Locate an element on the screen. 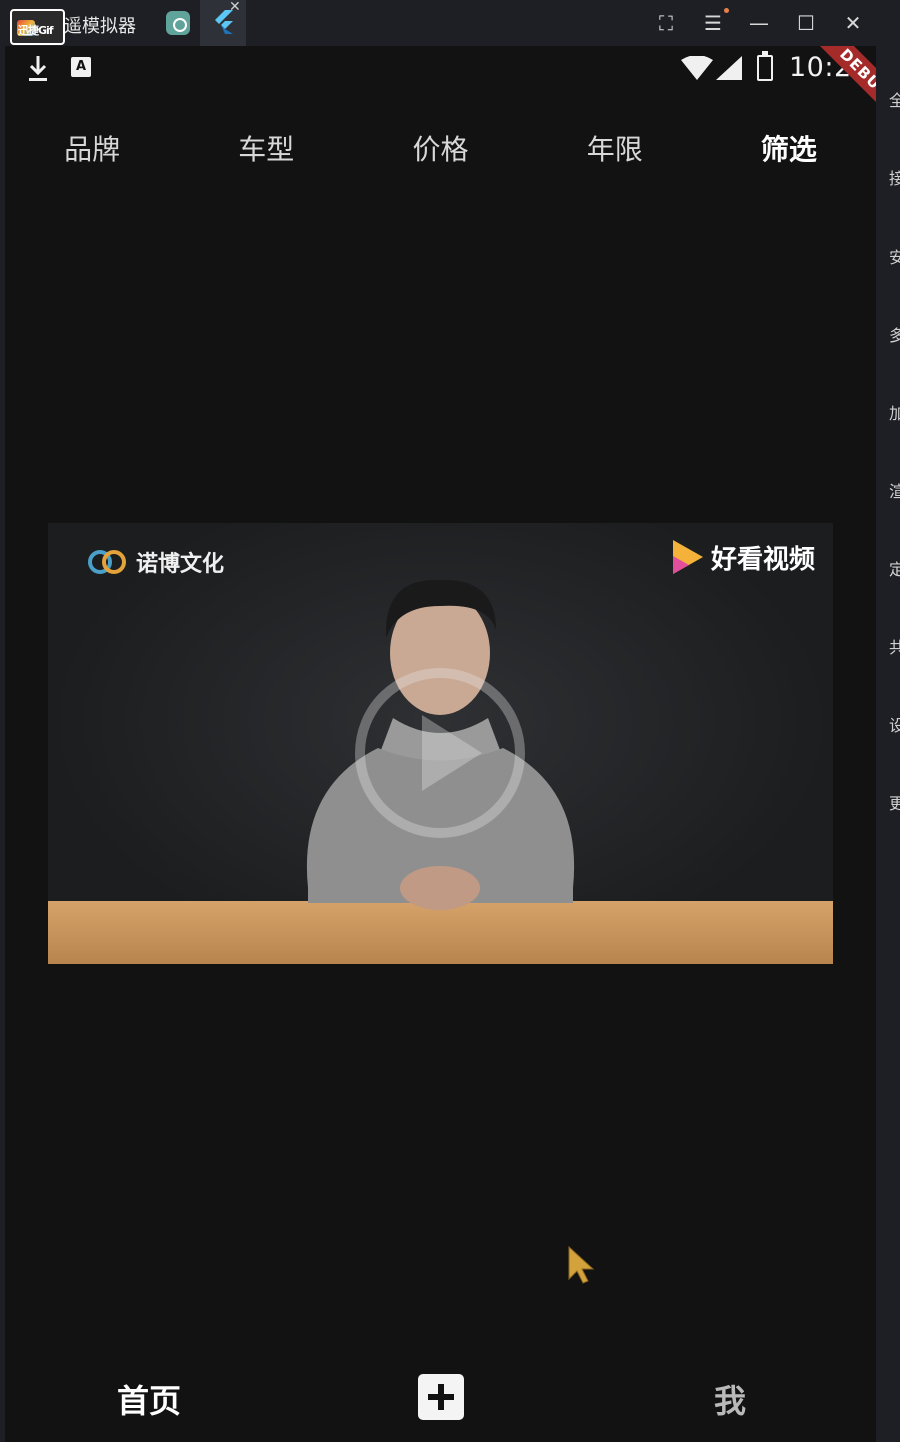  close-button: ✕ is located at coordinates (853, 23).